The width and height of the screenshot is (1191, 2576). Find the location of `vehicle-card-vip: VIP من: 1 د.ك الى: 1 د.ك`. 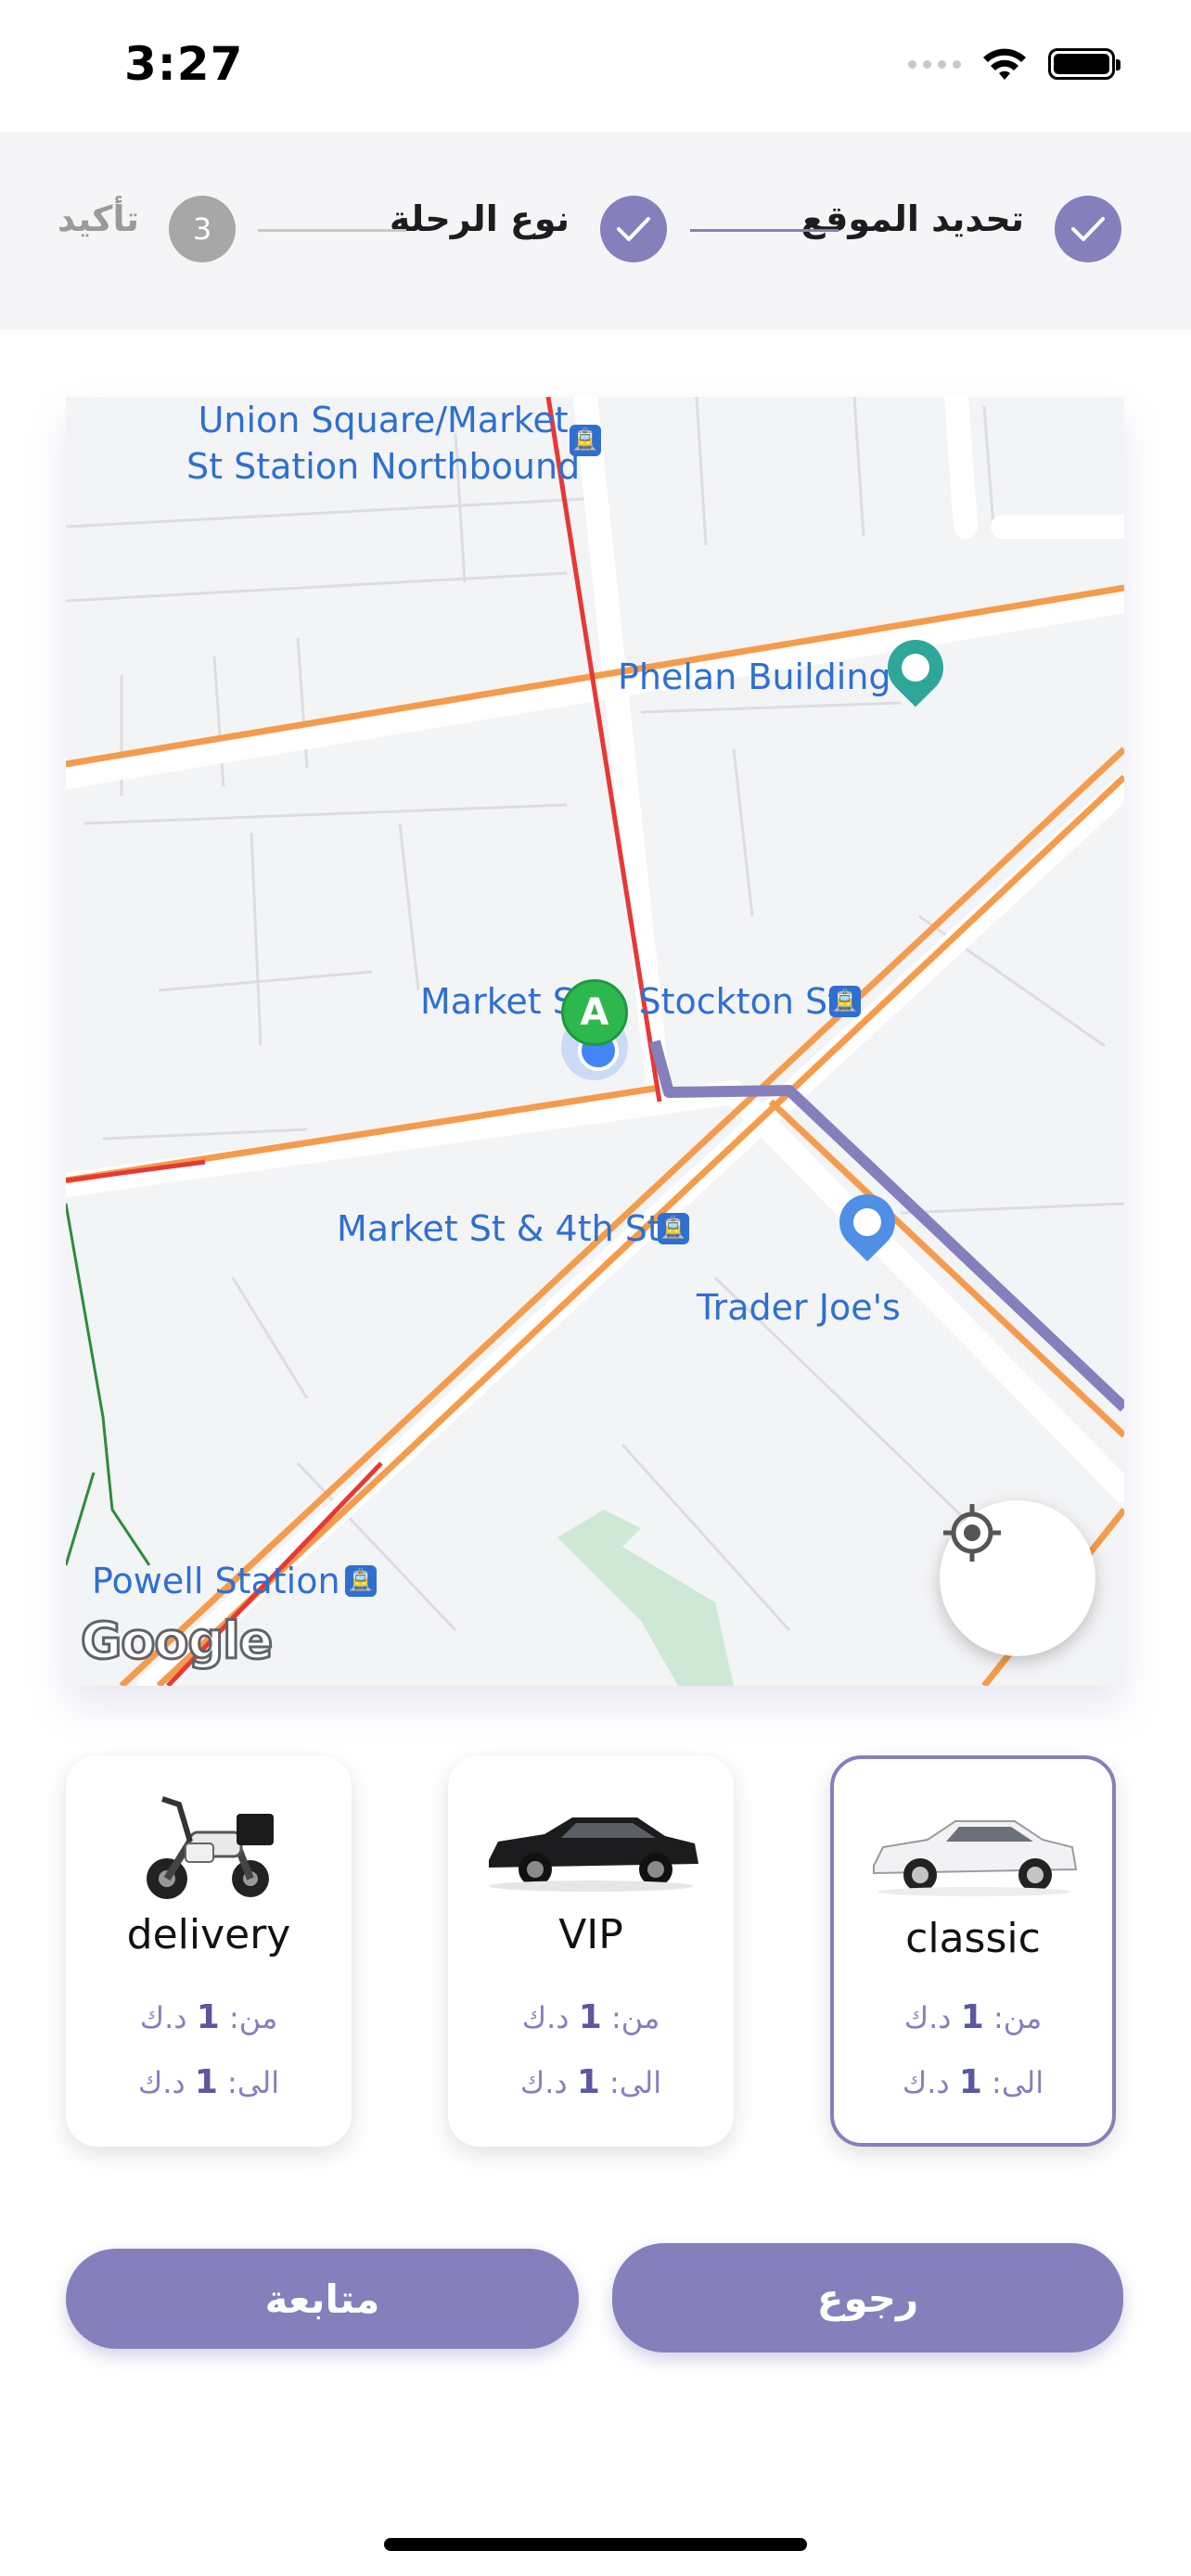

vehicle-card-vip: VIP من: 1 د.ك الى: 1 د.ك is located at coordinates (591, 1951).